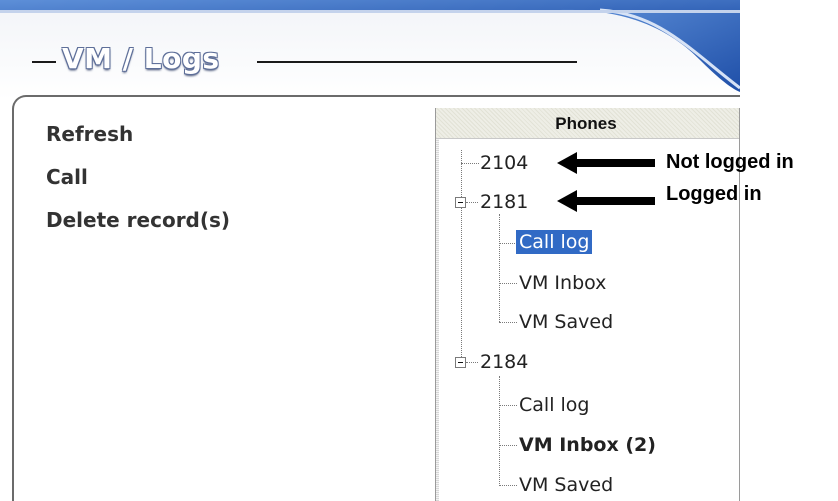 The image size is (838, 501). Describe the element at coordinates (472, 362) in the screenshot. I see `tree-branch-2184-stub` at that location.